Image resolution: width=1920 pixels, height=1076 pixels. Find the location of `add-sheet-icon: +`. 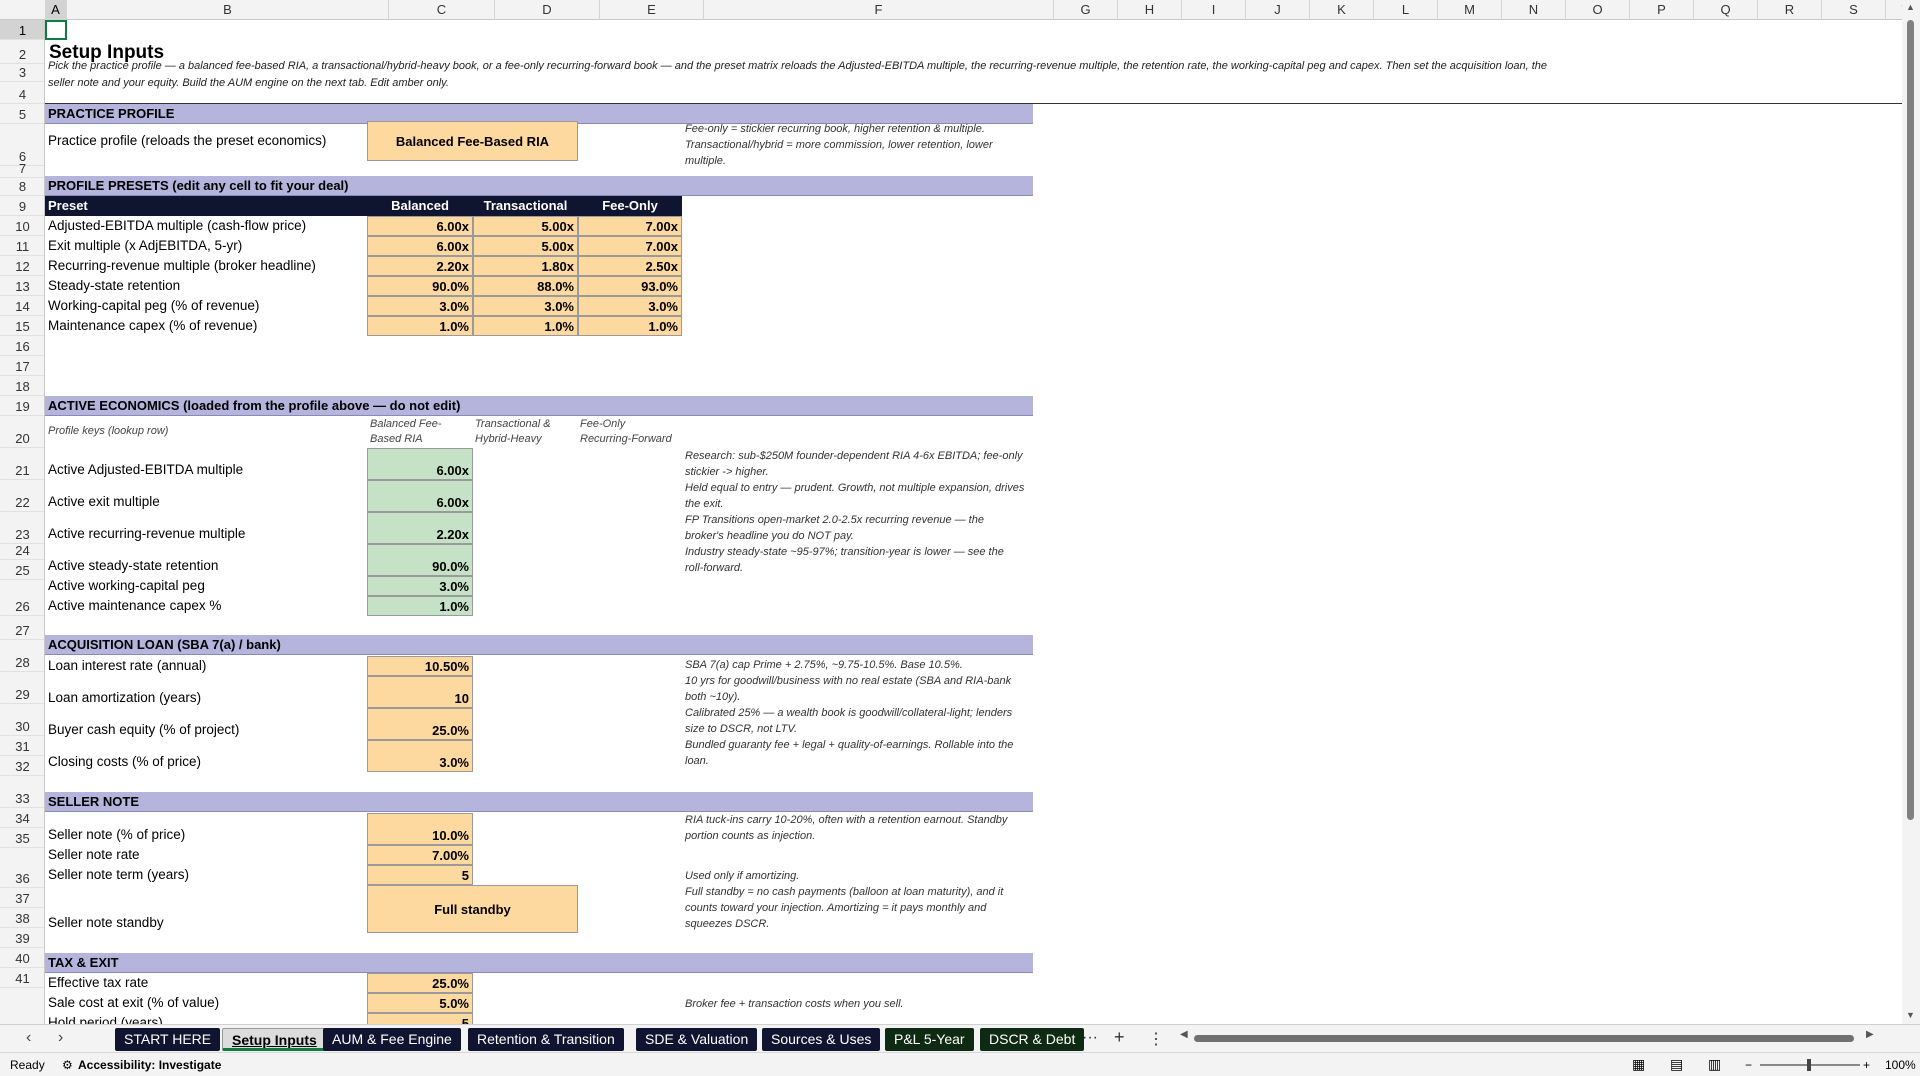

add-sheet-icon: + is located at coordinates (1119, 1037).